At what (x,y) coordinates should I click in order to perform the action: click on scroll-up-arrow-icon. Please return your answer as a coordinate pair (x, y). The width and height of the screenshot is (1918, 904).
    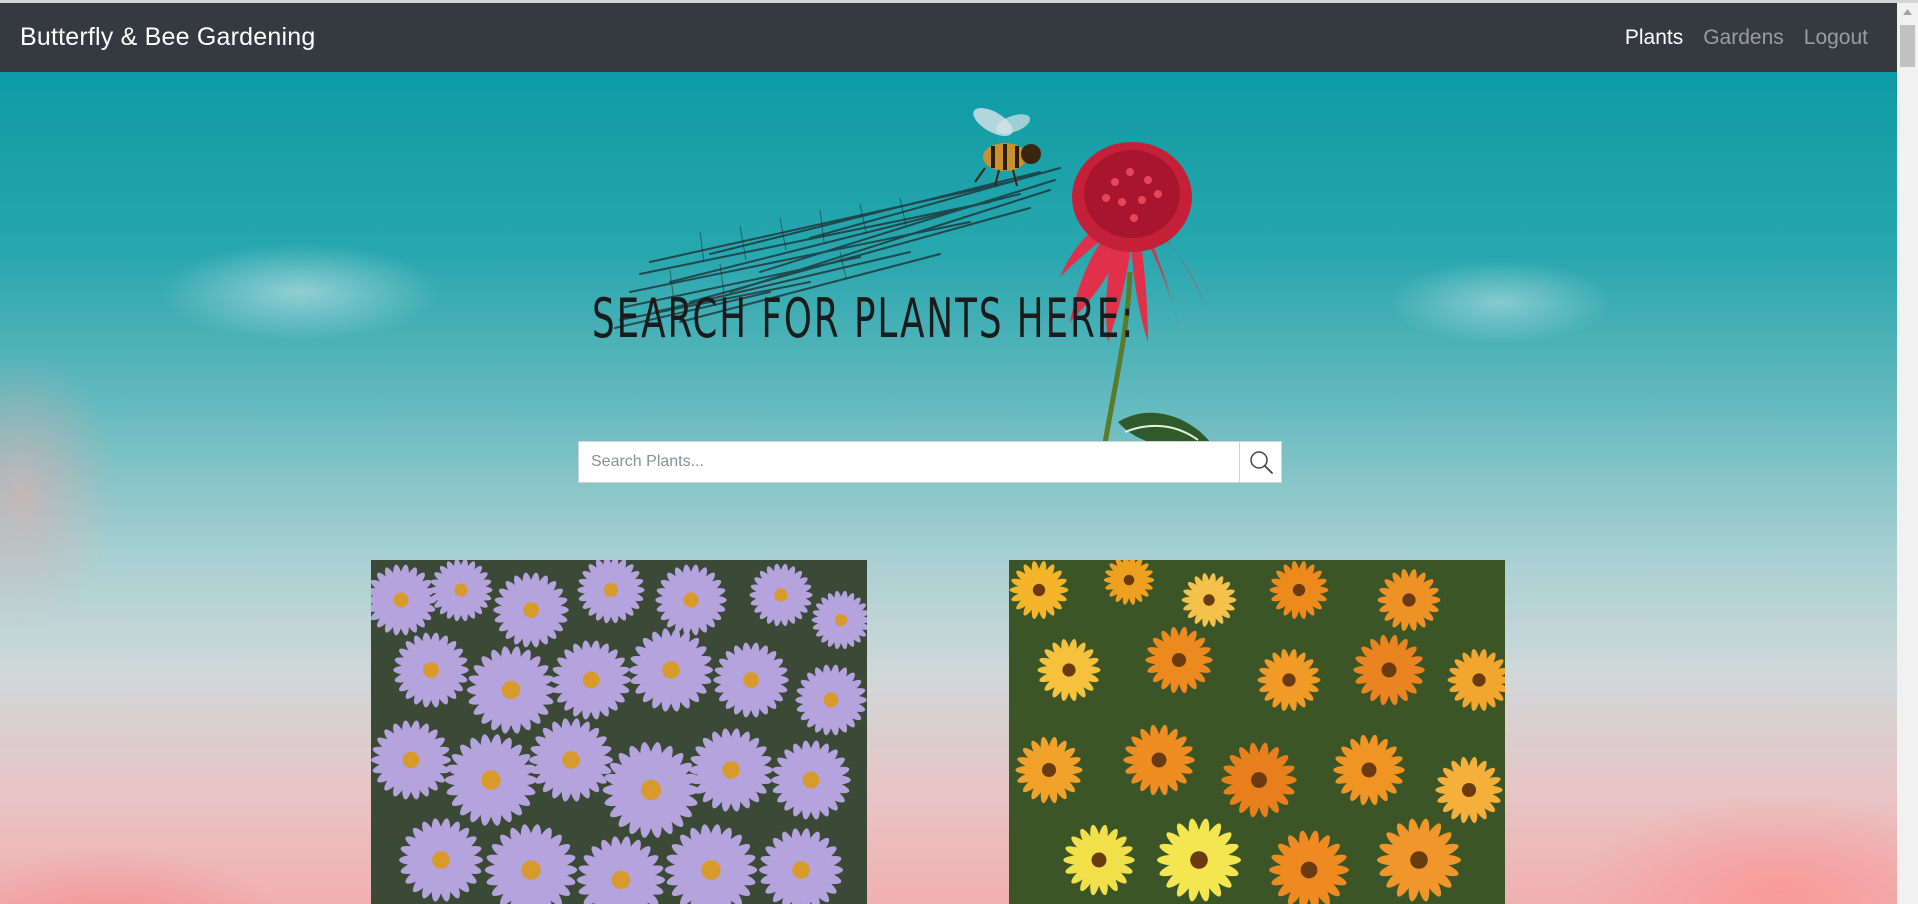
    Looking at the image, I should click on (1907, 11).